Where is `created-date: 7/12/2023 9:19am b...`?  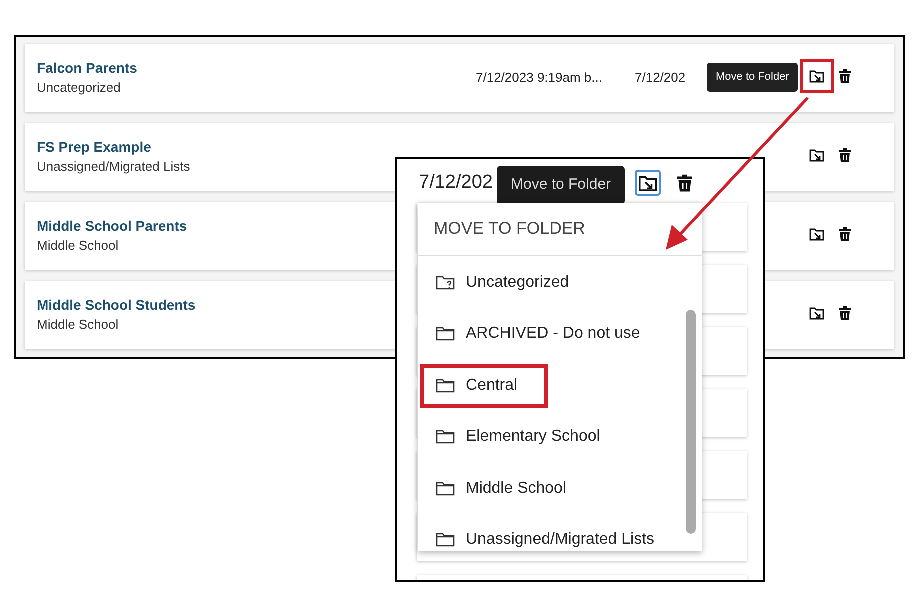 created-date: 7/12/2023 9:19am b... is located at coordinates (540, 78).